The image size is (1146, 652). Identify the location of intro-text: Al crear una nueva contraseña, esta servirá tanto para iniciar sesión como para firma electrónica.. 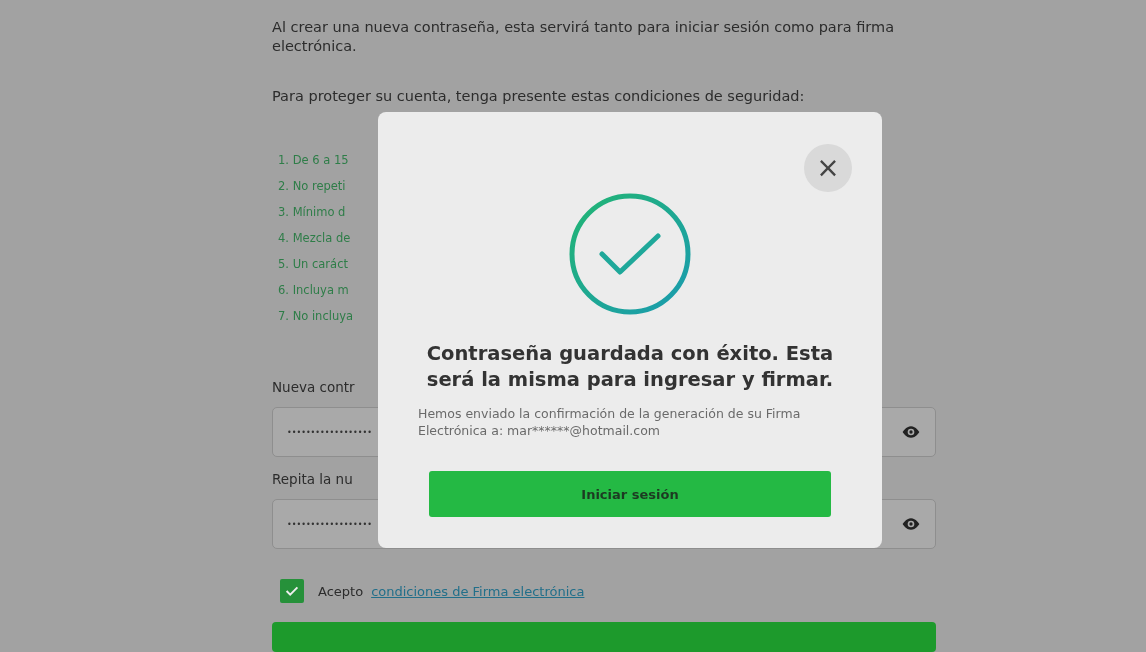
(584, 37).